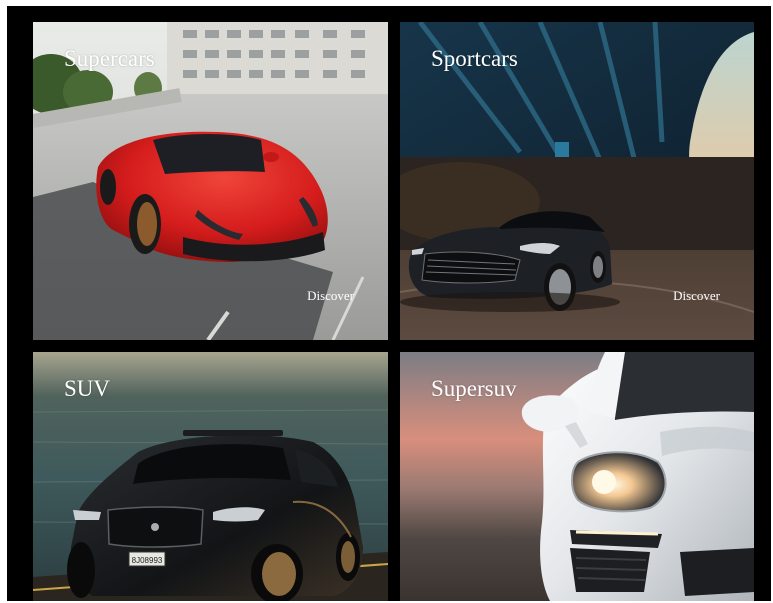  I want to click on card-title: Sportcars, so click(474, 58).